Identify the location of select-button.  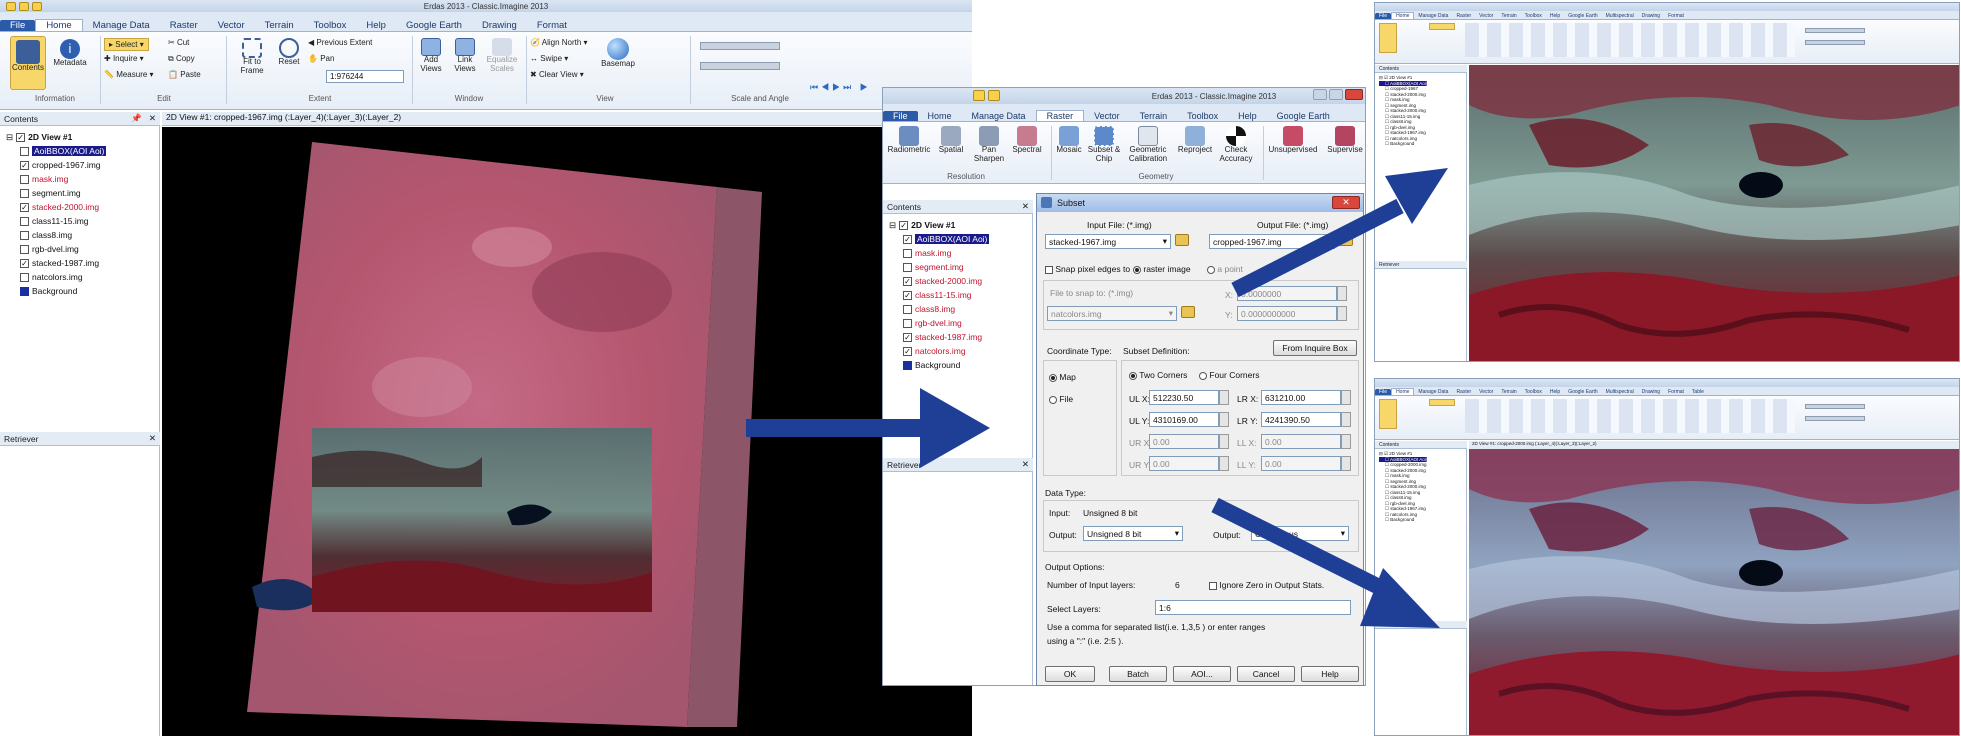
(1442, 402).